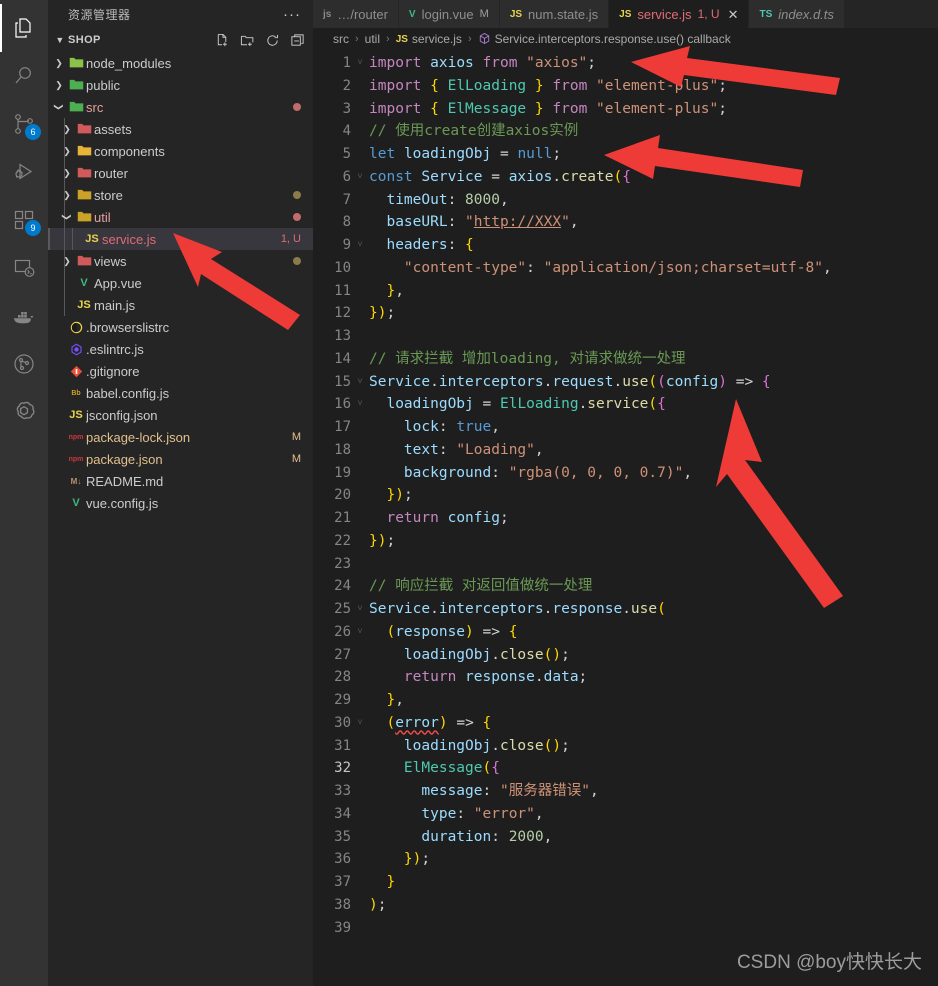  Describe the element at coordinates (679, 14) in the screenshot. I see `editor-tab-service-js: JS service.js 1, U ✕` at that location.